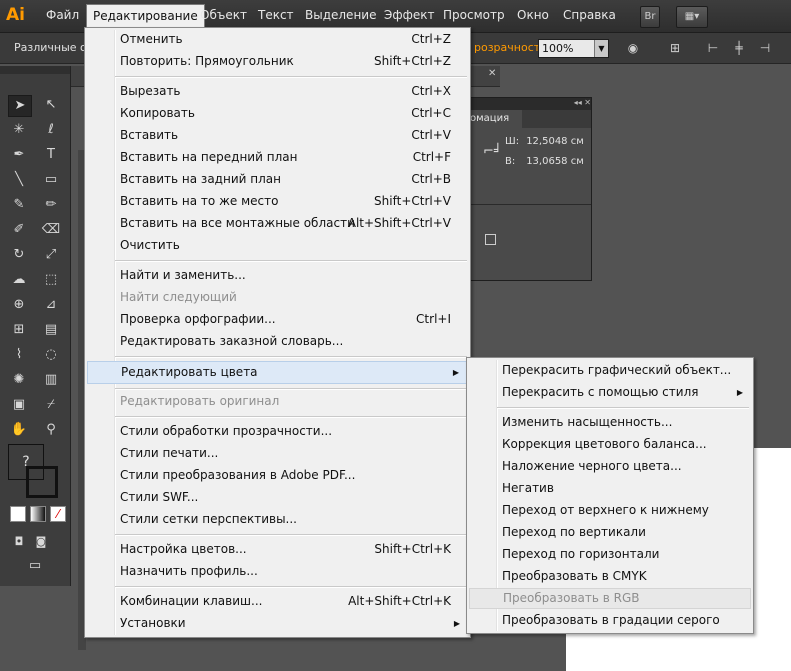 Image resolution: width=791 pixels, height=671 pixels. Describe the element at coordinates (19, 542) in the screenshot. I see `draw-normal-icon: ◘` at that location.